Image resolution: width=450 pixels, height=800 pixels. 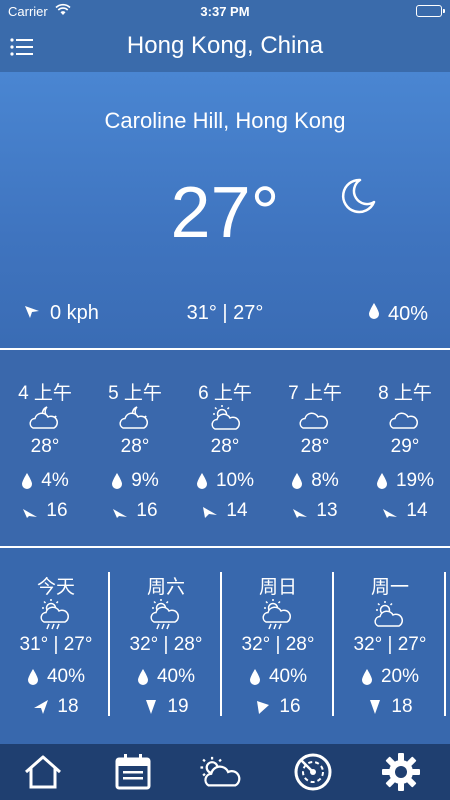 I want to click on daily-item: 周一 32° | 27° 20% 18, so click(x=390, y=647).